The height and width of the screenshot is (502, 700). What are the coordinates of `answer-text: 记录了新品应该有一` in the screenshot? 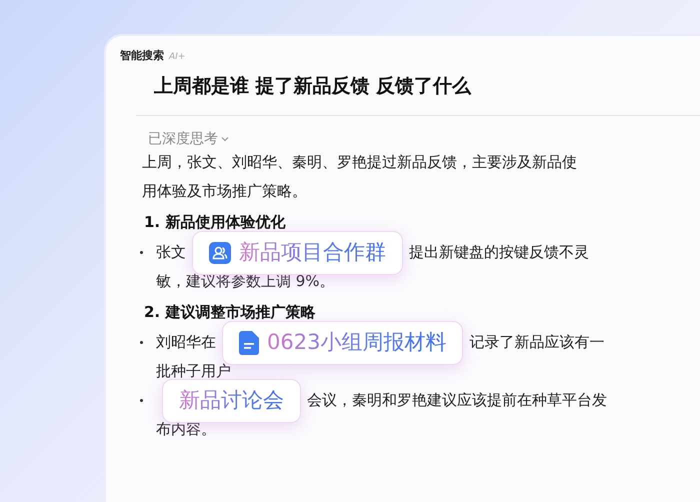 It's located at (536, 342).